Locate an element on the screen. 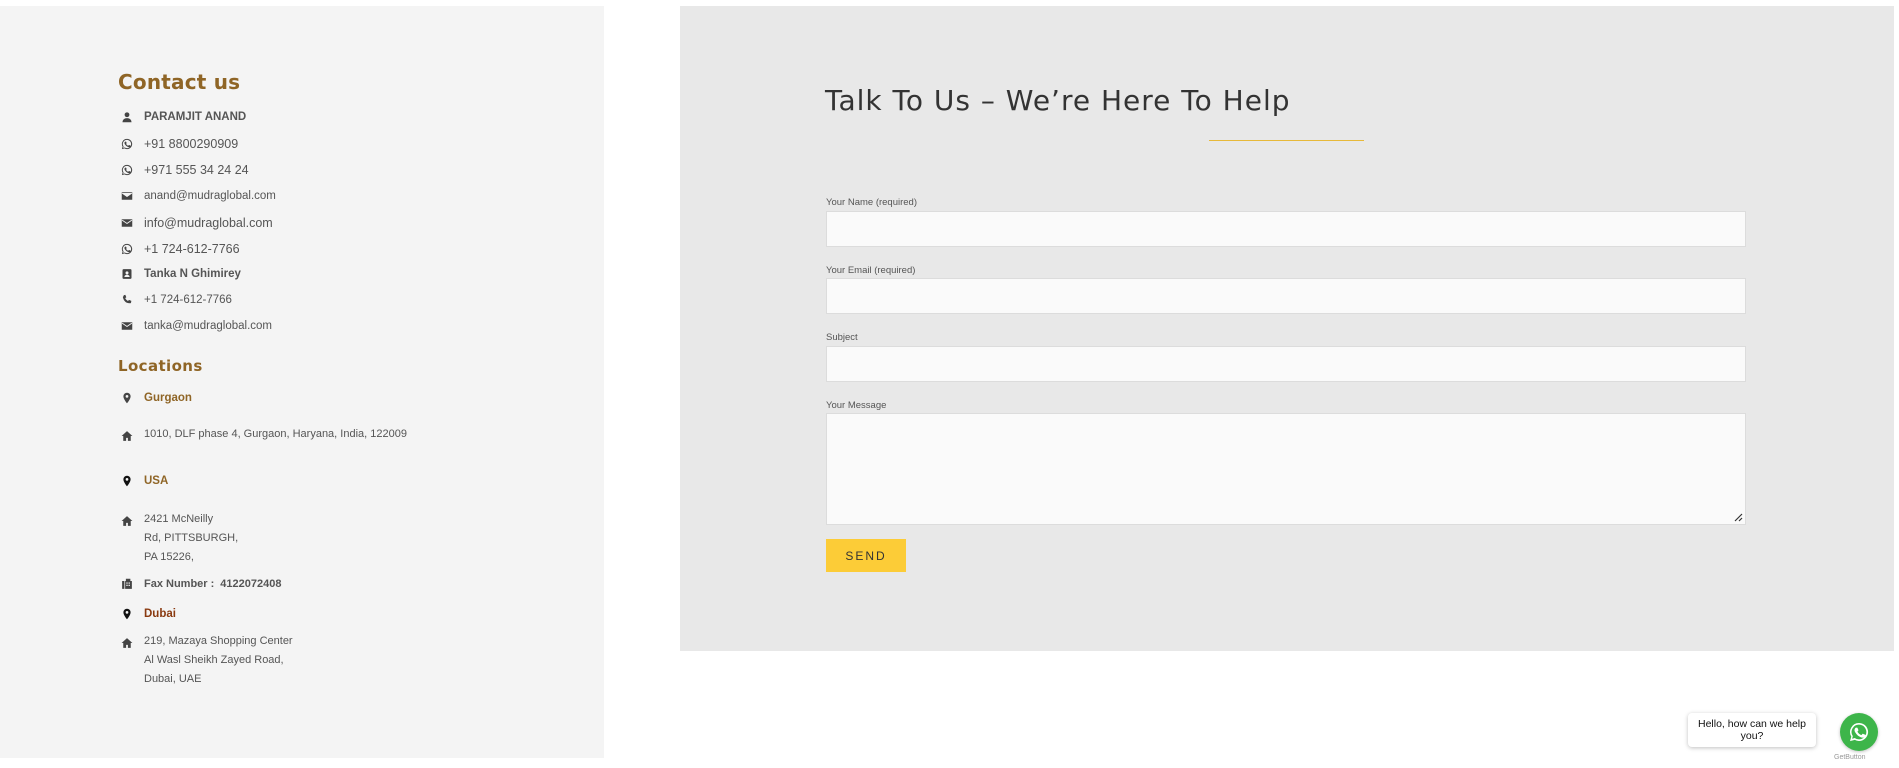  locations-title: Locations is located at coordinates (160, 366).